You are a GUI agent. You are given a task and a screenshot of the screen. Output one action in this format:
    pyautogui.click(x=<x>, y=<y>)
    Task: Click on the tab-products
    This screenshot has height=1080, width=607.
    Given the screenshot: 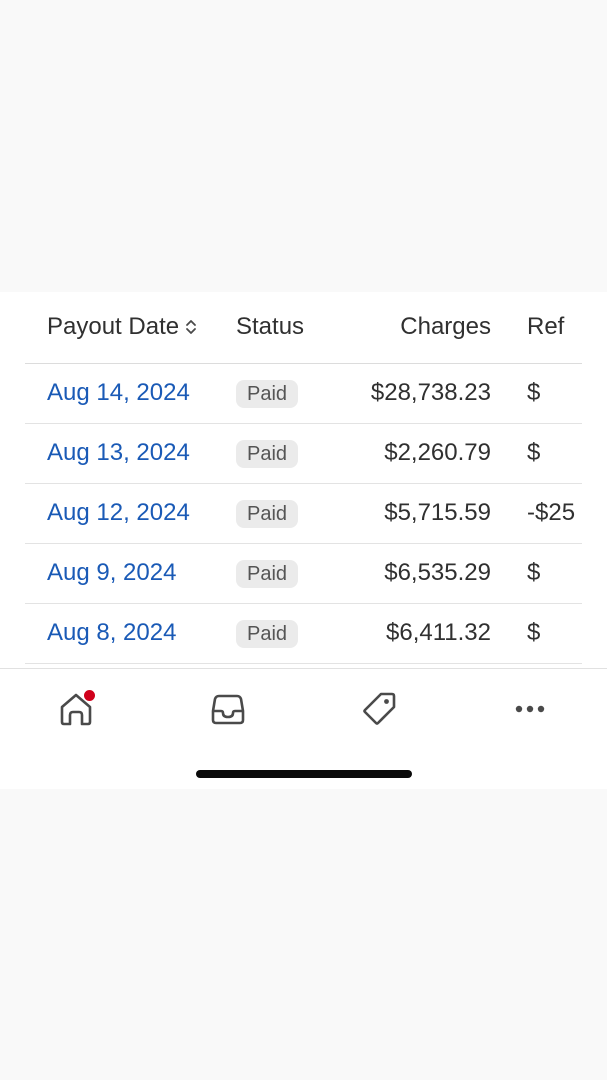 What is the action you would take?
    pyautogui.click(x=379, y=711)
    